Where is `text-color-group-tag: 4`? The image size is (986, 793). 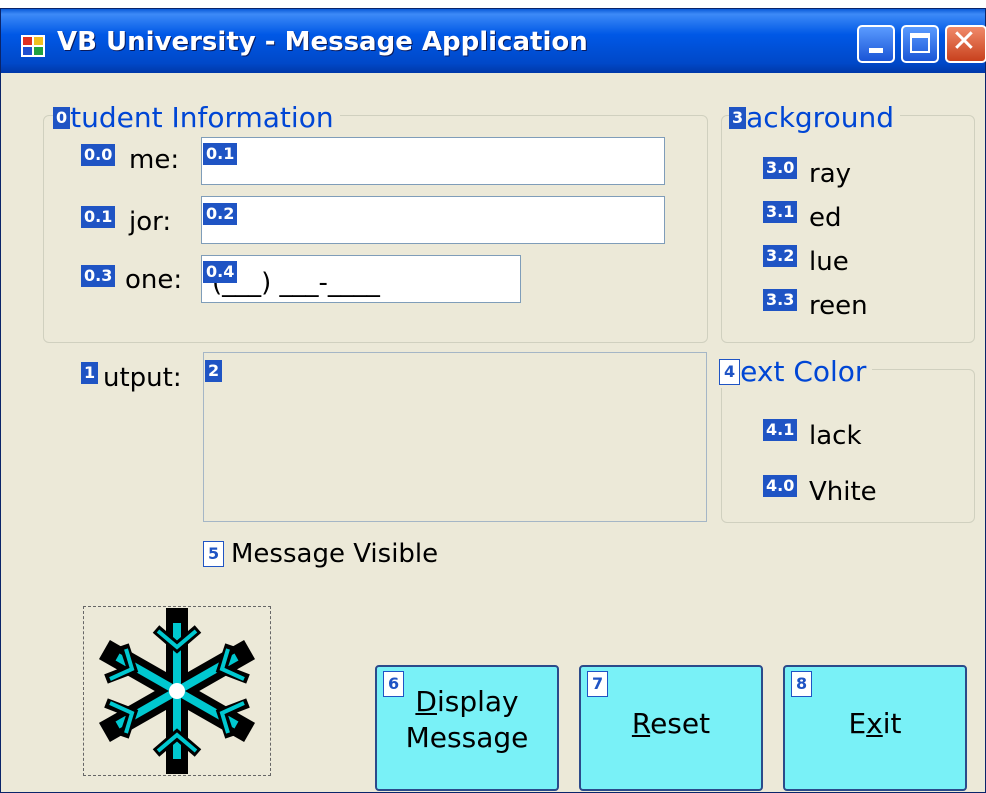
text-color-group-tag: 4 is located at coordinates (730, 372).